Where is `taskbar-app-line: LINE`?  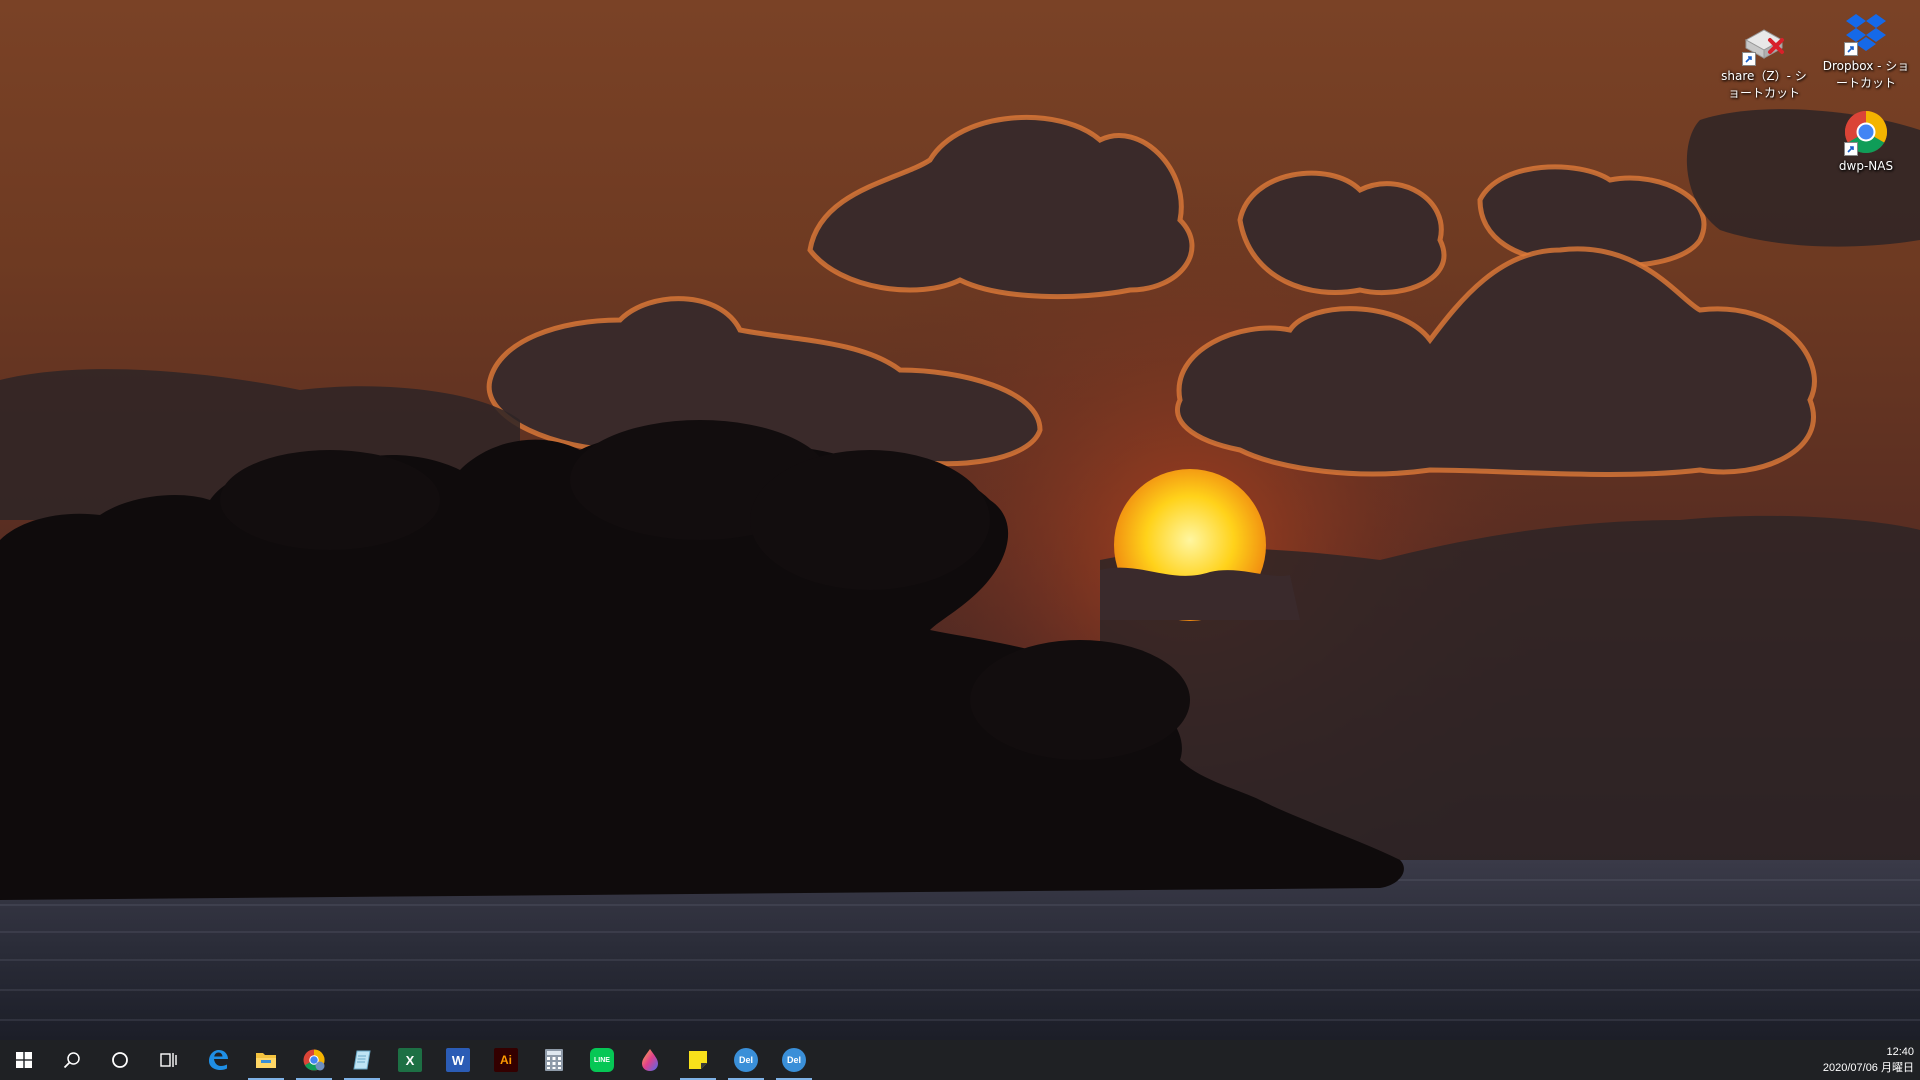
taskbar-app-line: LINE is located at coordinates (602, 1060).